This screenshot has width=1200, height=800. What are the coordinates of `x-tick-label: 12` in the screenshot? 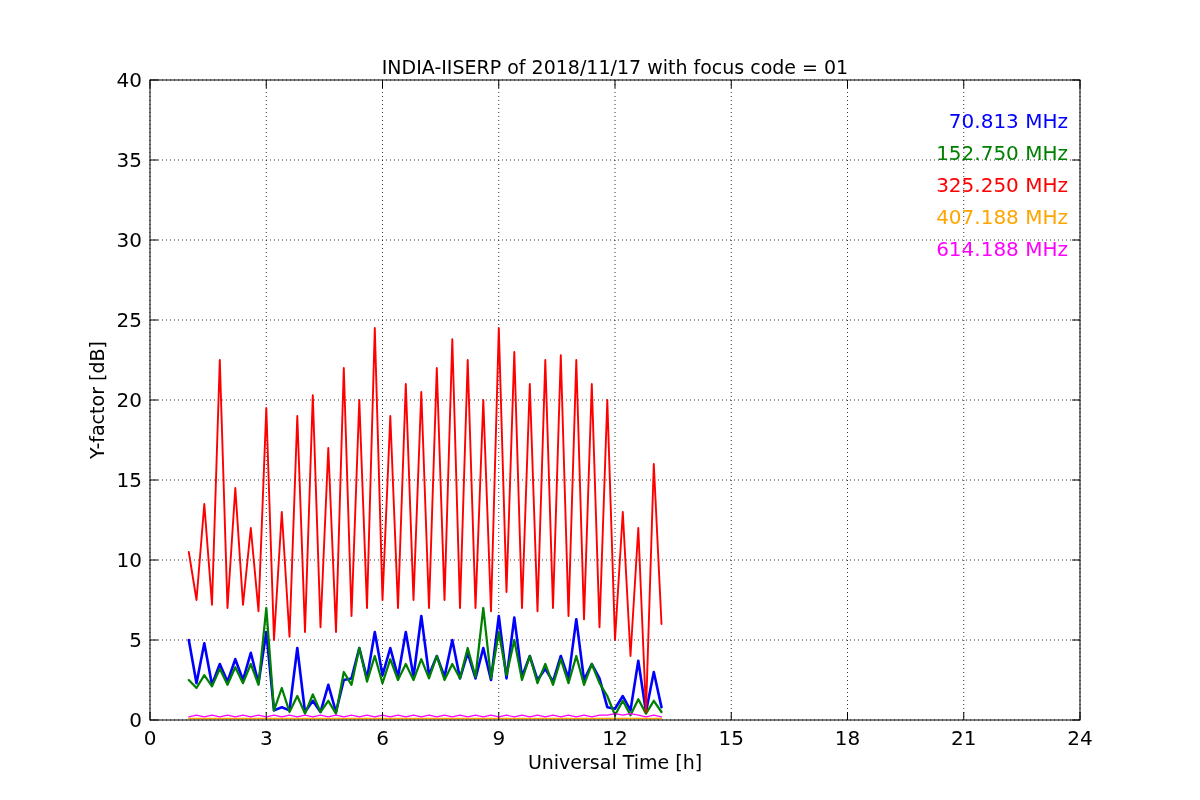 It's located at (615, 738).